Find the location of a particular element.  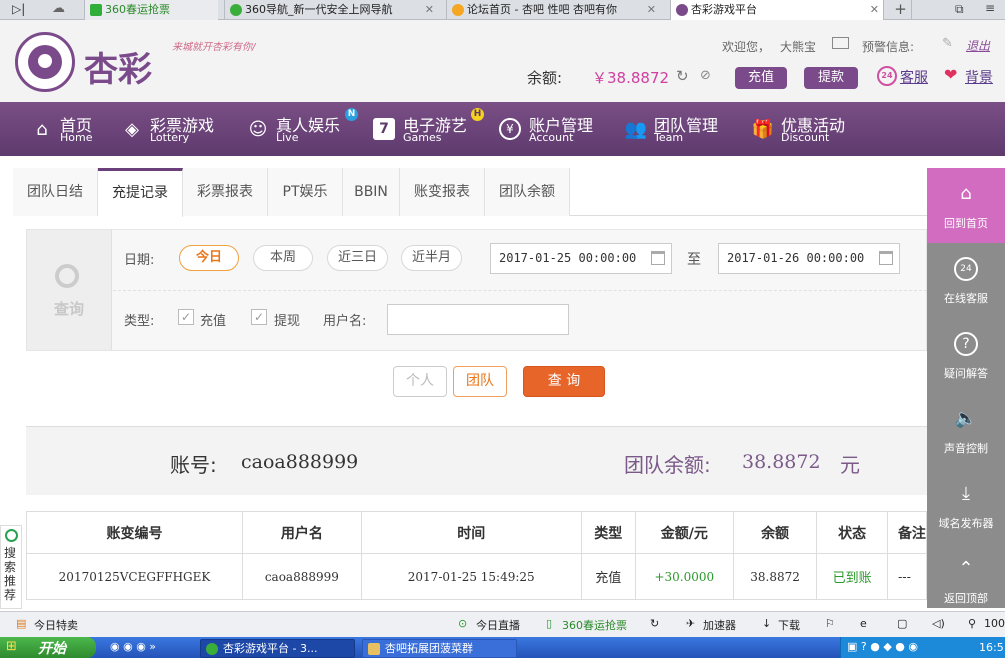

start-button: ⊞ 开始 is located at coordinates (48, 647).